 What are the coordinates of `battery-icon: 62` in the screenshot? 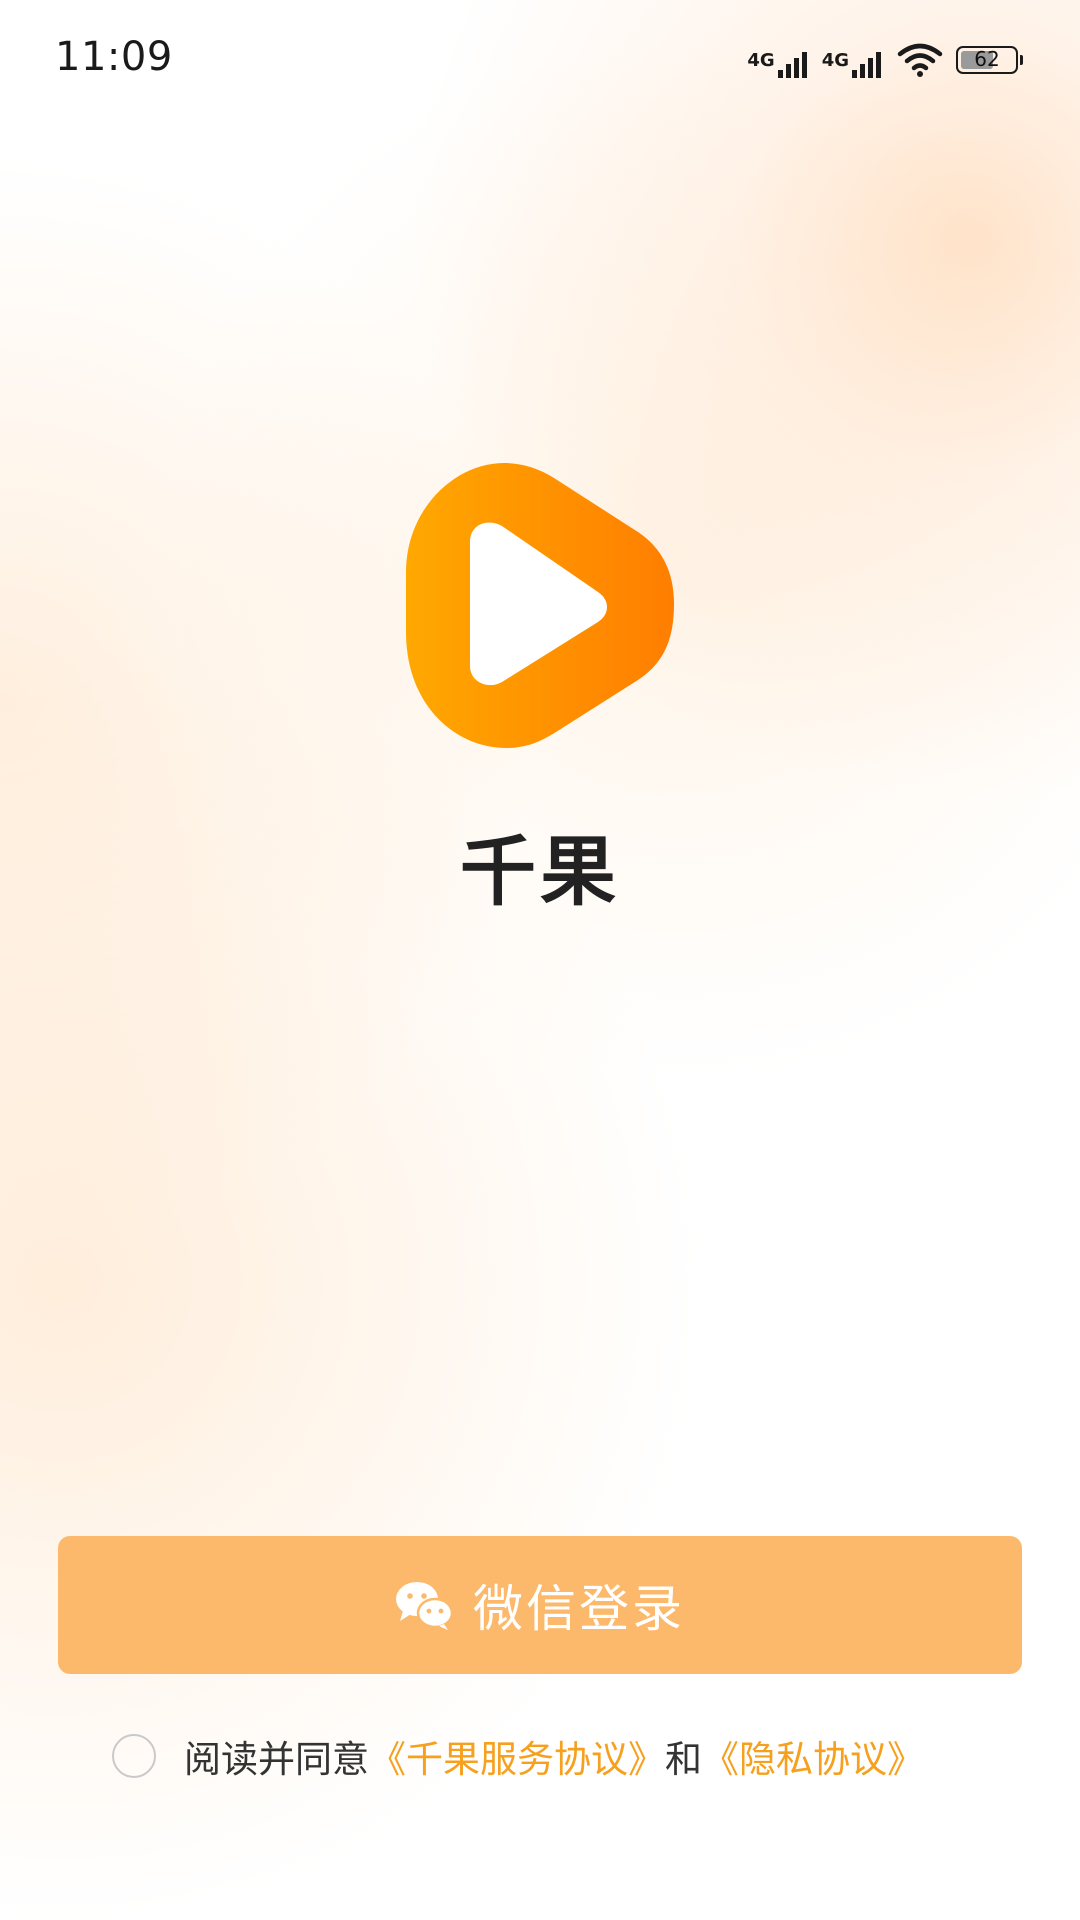 It's located at (989, 60).